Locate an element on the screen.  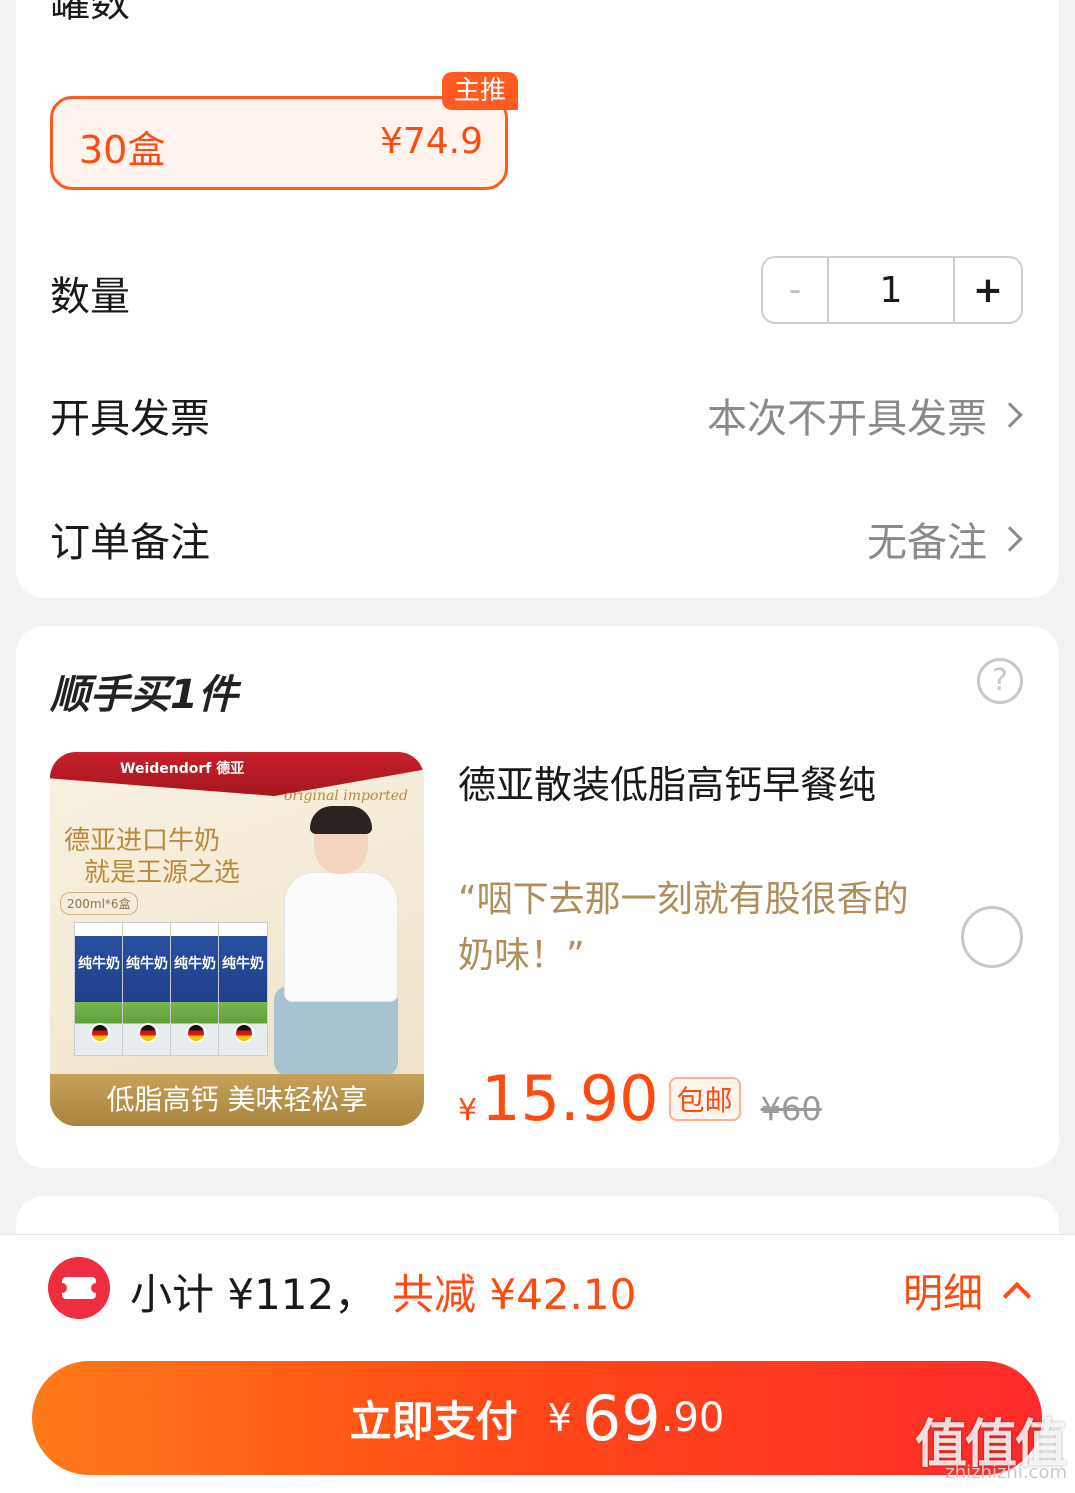
invoice-selector: 本次不开具发票 is located at coordinates (866, 415).